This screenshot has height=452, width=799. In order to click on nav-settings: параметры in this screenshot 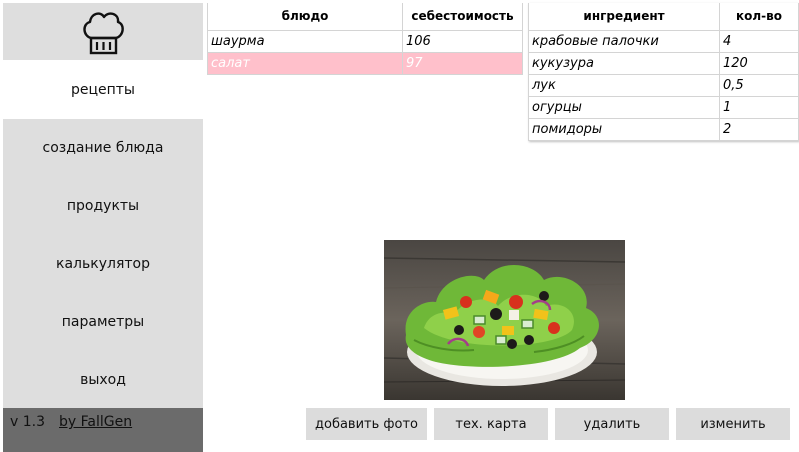, I will do `click(103, 322)`.